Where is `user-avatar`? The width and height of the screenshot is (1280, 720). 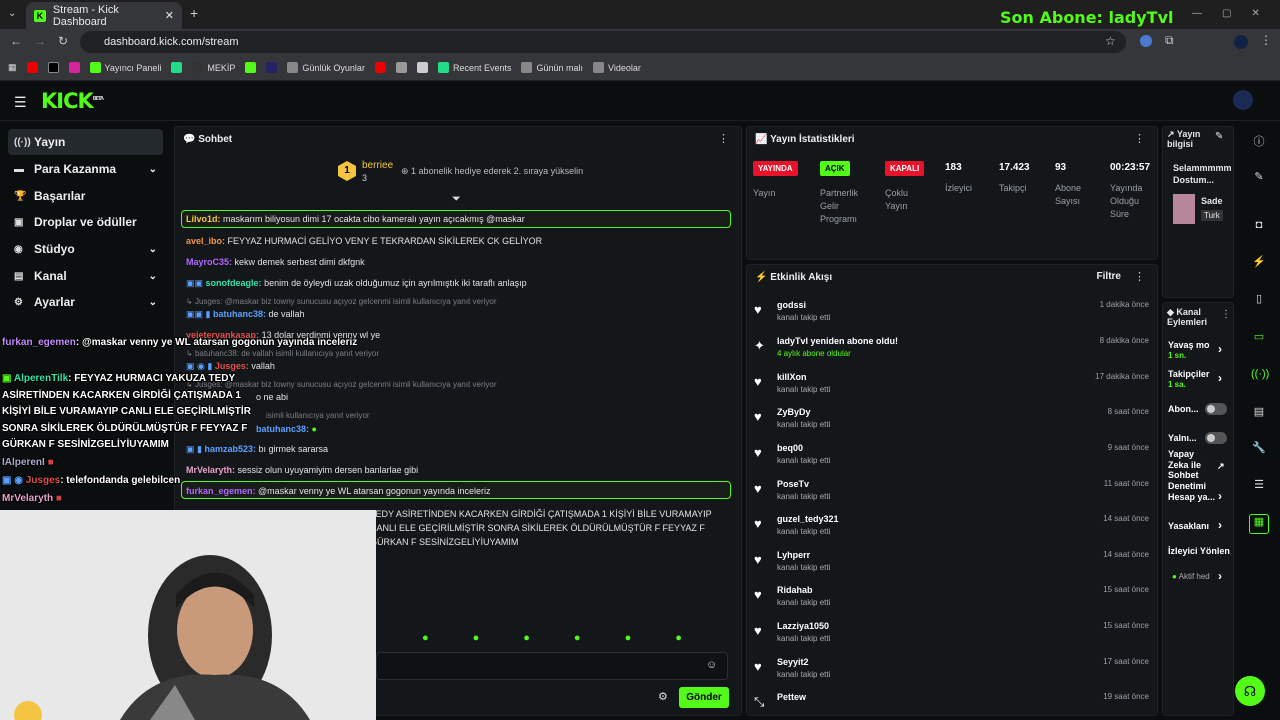
user-avatar is located at coordinates (1243, 100).